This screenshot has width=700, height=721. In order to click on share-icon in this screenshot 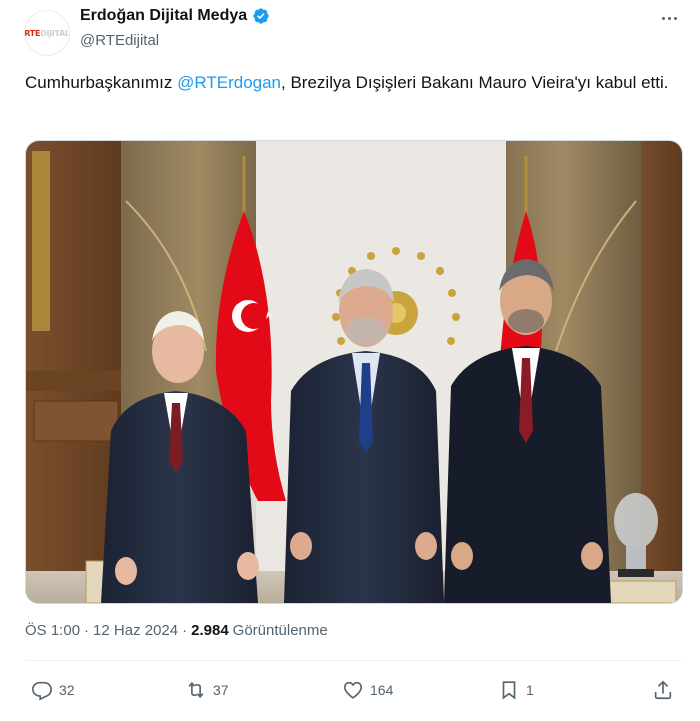, I will do `click(663, 690)`.